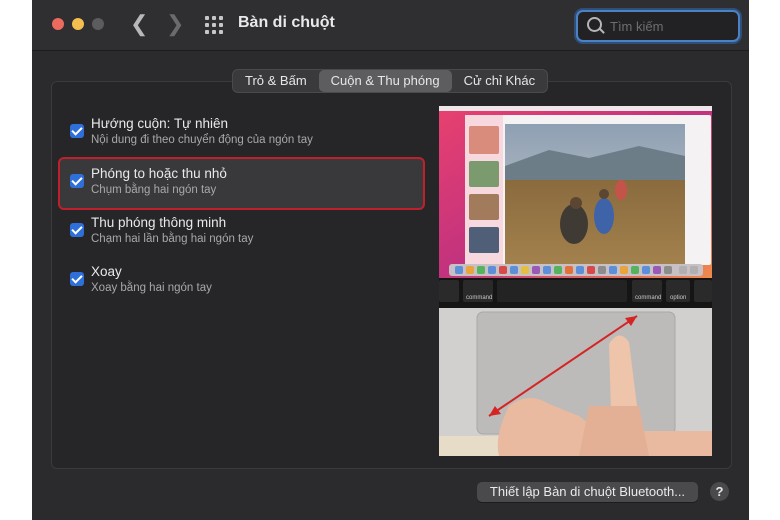  What do you see at coordinates (77, 131) in the screenshot?
I see `checkbox-natural-scroll` at bounding box center [77, 131].